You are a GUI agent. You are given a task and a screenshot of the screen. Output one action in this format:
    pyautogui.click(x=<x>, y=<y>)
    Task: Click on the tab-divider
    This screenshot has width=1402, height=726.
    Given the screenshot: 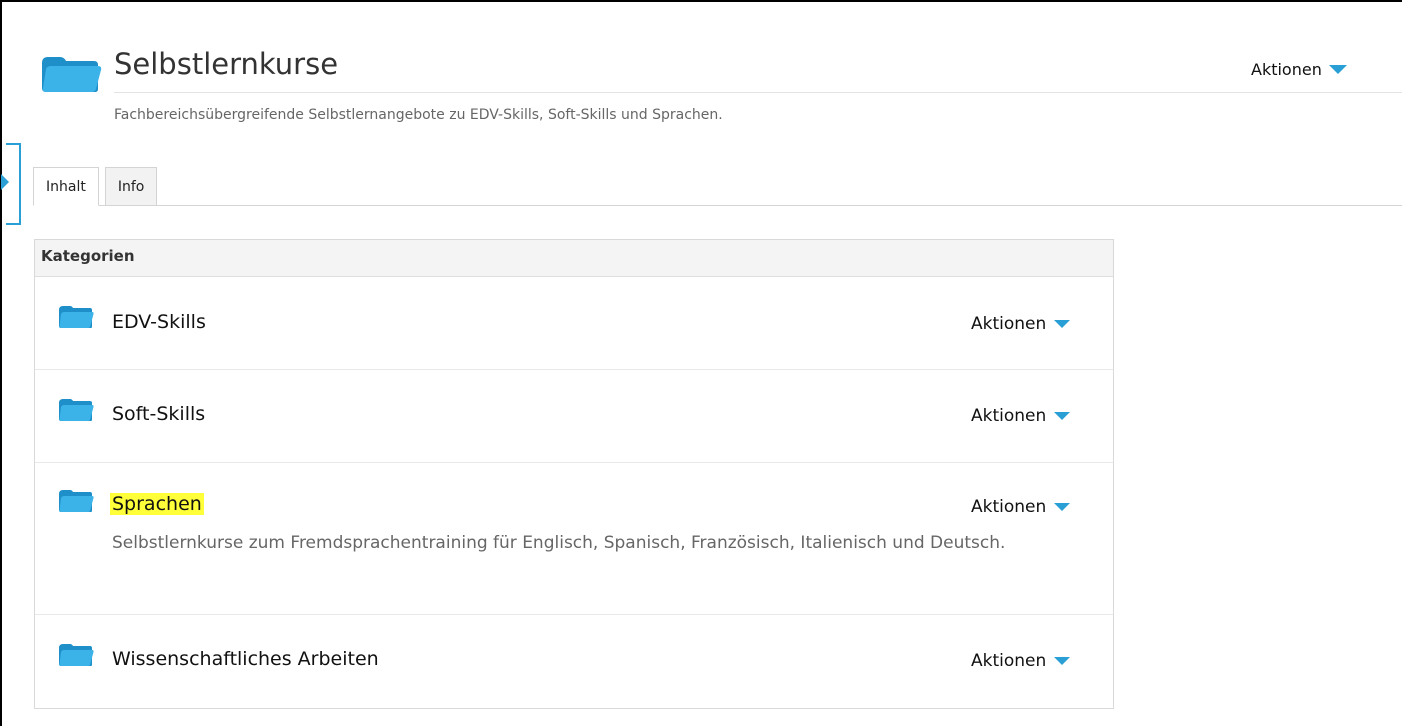 What is the action you would take?
    pyautogui.click(x=717, y=205)
    